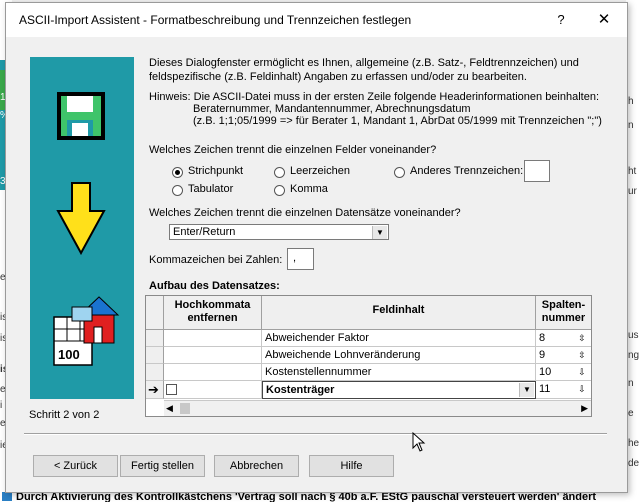 The width and height of the screenshot is (640, 502). What do you see at coordinates (309, 189) in the screenshot?
I see `radio-comma-label: Komma` at bounding box center [309, 189].